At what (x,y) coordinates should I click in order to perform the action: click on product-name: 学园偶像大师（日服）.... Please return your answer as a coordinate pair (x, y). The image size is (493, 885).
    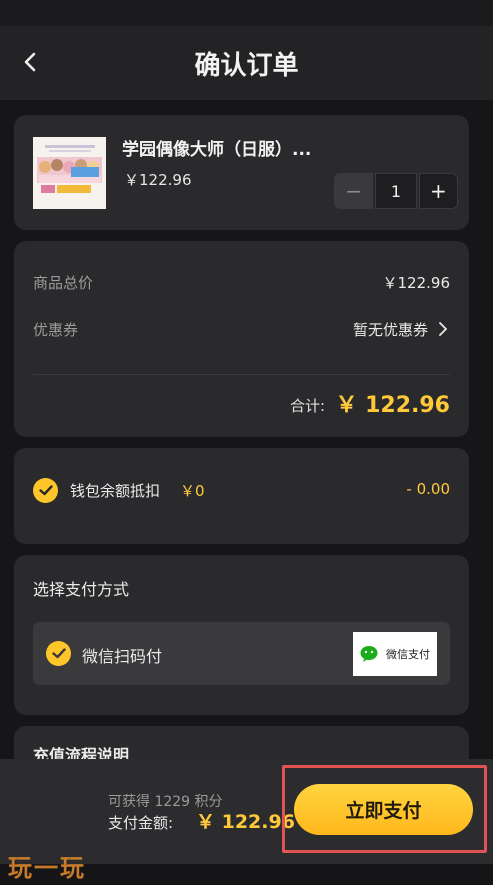
    Looking at the image, I should click on (217, 150).